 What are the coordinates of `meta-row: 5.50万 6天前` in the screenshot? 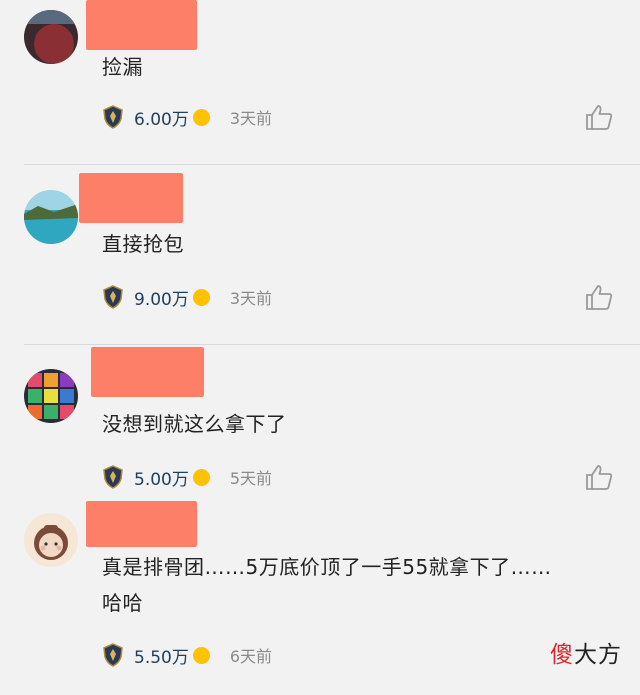 It's located at (187, 655).